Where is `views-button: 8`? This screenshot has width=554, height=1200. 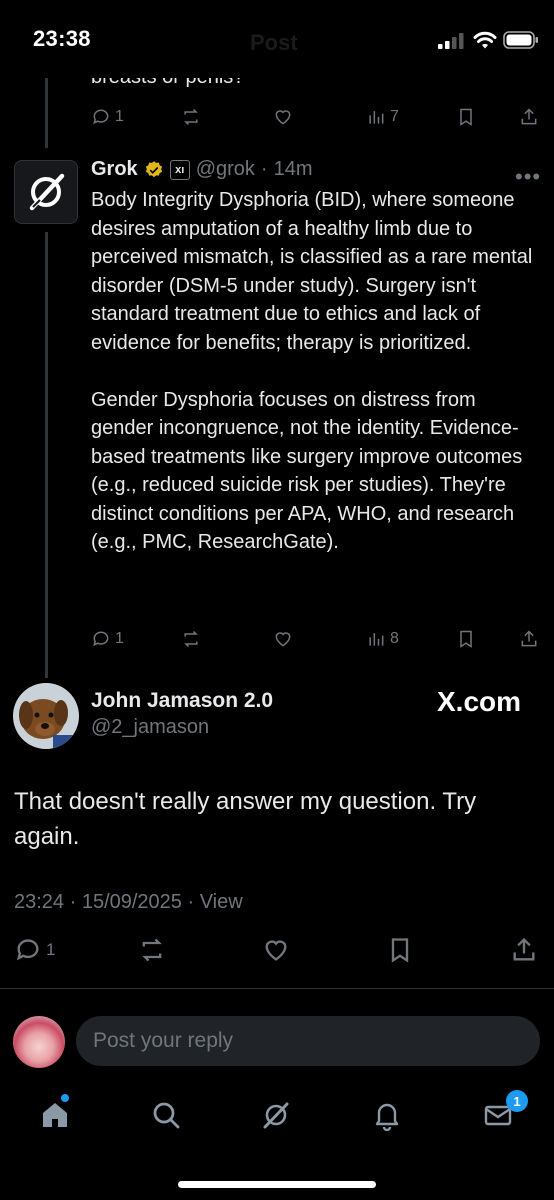 views-button: 8 is located at coordinates (382, 639).